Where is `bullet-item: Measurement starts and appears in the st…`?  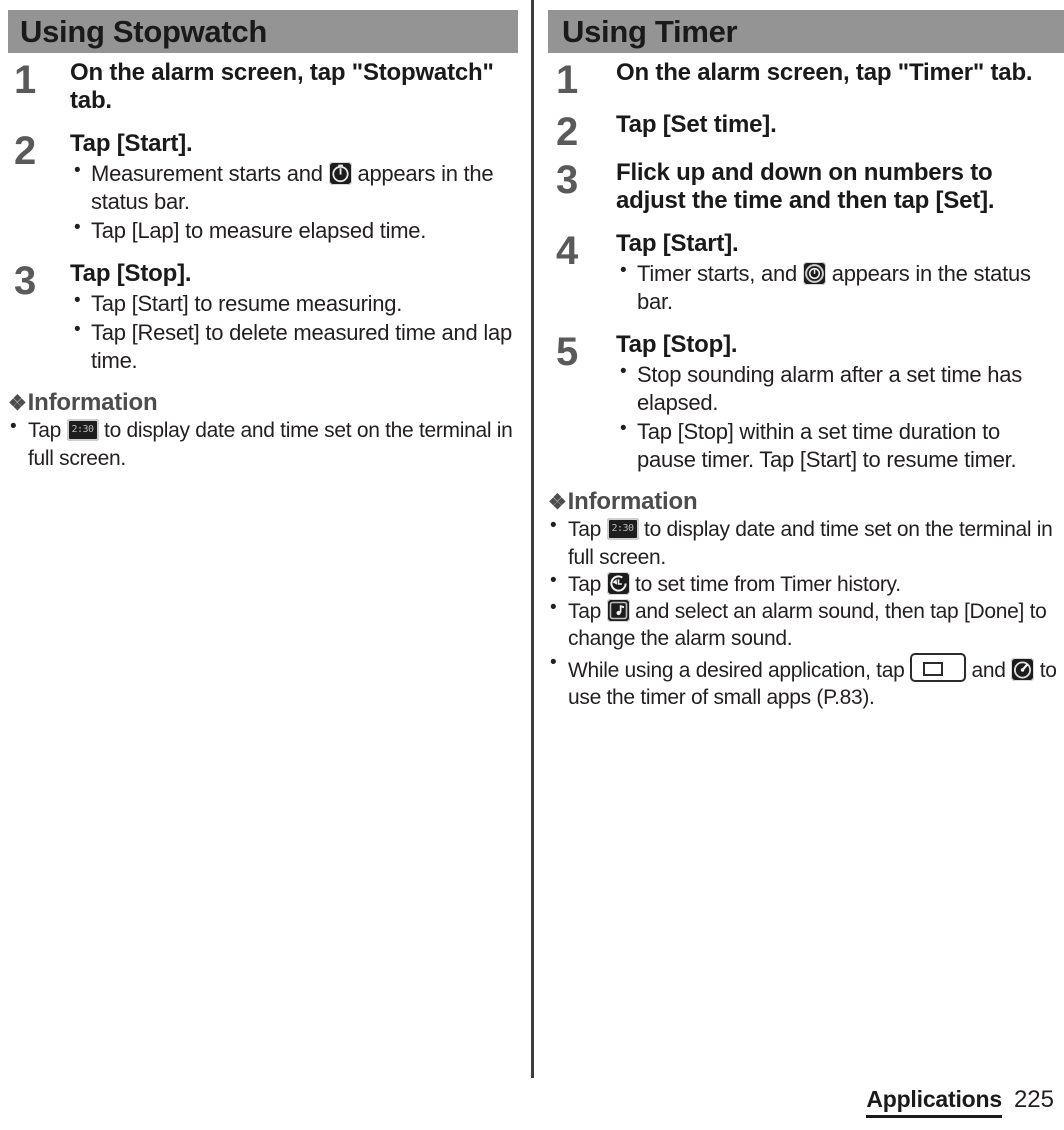 bullet-item: Measurement starts and appears in the st… is located at coordinates (294, 187).